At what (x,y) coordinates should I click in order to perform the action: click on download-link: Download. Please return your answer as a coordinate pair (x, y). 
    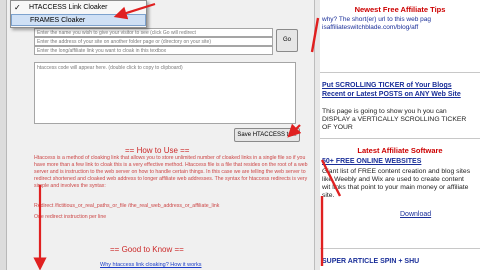
    Looking at the image, I should click on (415, 214).